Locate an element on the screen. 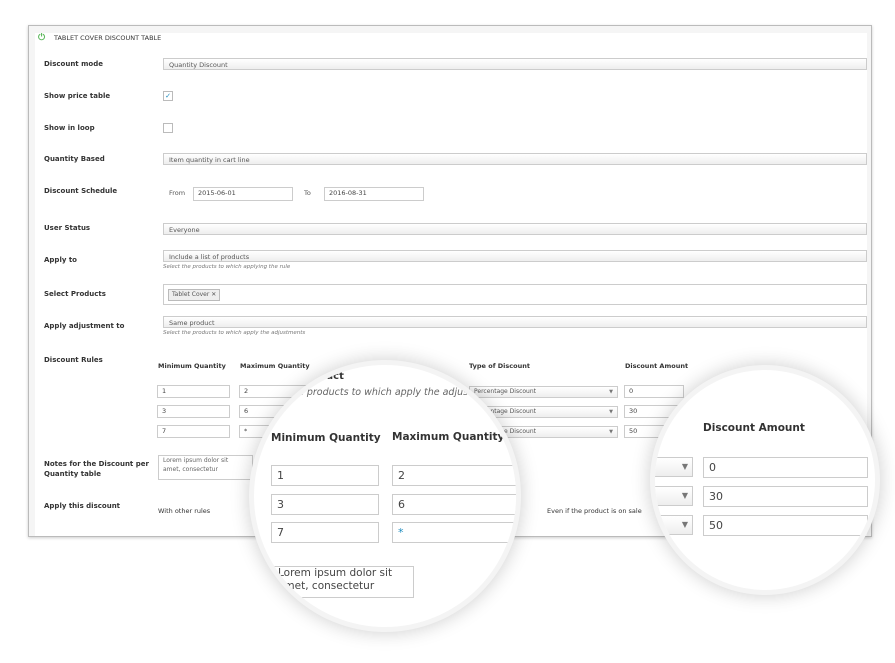 The height and width of the screenshot is (663, 895). notes-textarea-zoomed: Lorem ipsum dolor sit amet, consectetur is located at coordinates (343, 582).